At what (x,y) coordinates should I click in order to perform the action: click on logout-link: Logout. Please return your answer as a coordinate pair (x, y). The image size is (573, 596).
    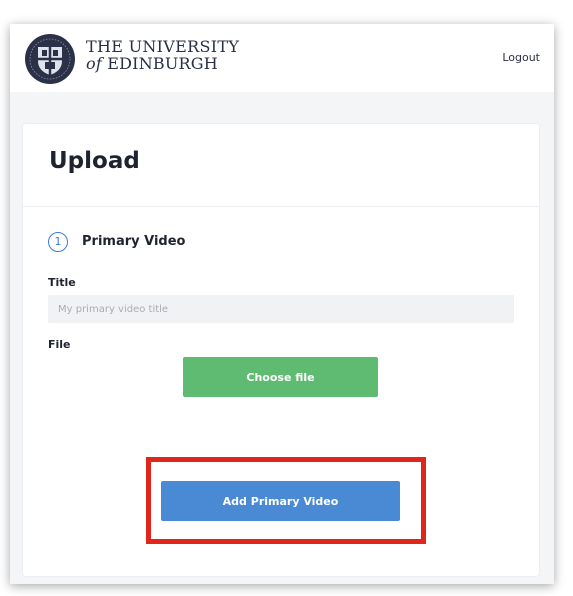
    Looking at the image, I should click on (521, 57).